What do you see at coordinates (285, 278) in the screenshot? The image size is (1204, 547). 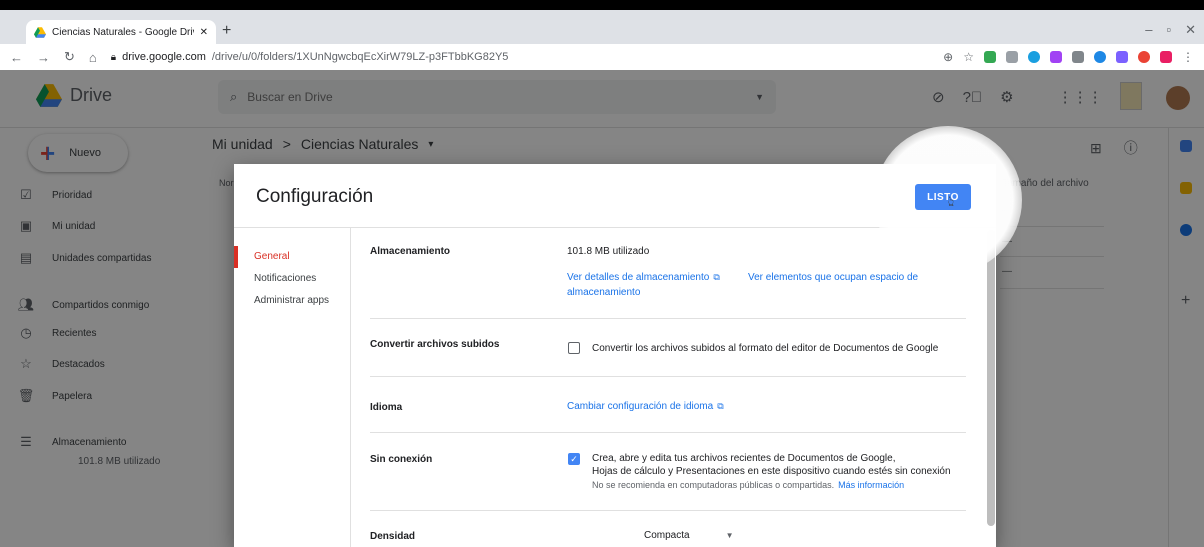 I see `menu-notifications: Notificaciones` at bounding box center [285, 278].